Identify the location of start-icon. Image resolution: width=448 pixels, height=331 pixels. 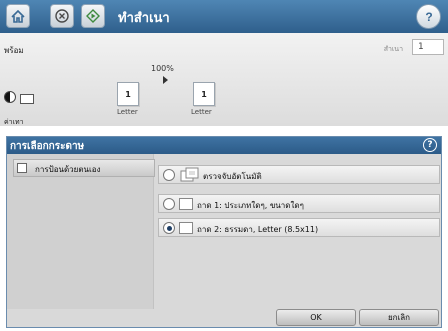
(93, 16).